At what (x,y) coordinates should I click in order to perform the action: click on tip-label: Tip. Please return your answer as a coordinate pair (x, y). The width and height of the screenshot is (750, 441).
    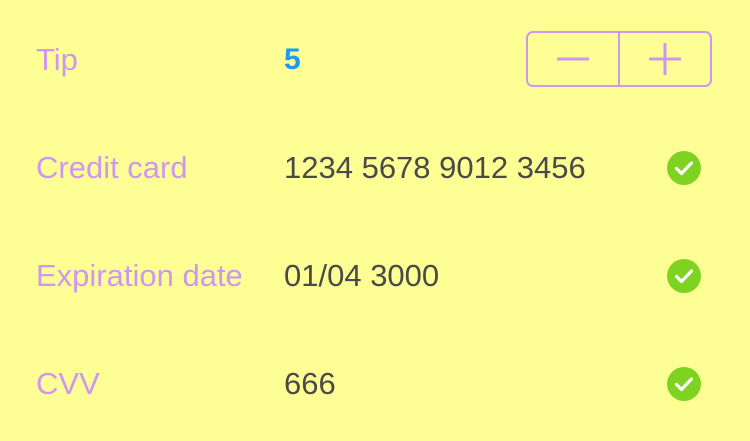
    Looking at the image, I should click on (57, 59).